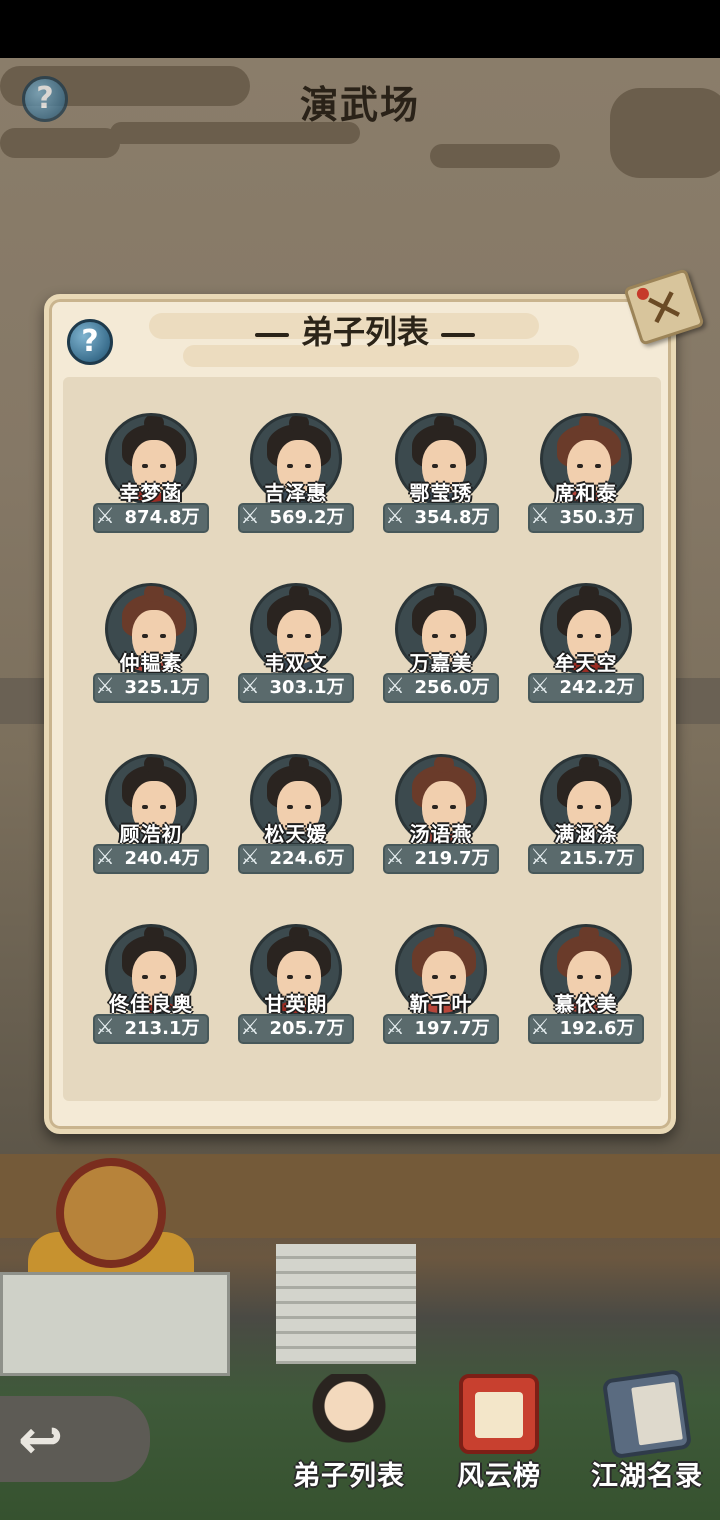  What do you see at coordinates (111, 1213) in the screenshot?
I see `war-drum` at bounding box center [111, 1213].